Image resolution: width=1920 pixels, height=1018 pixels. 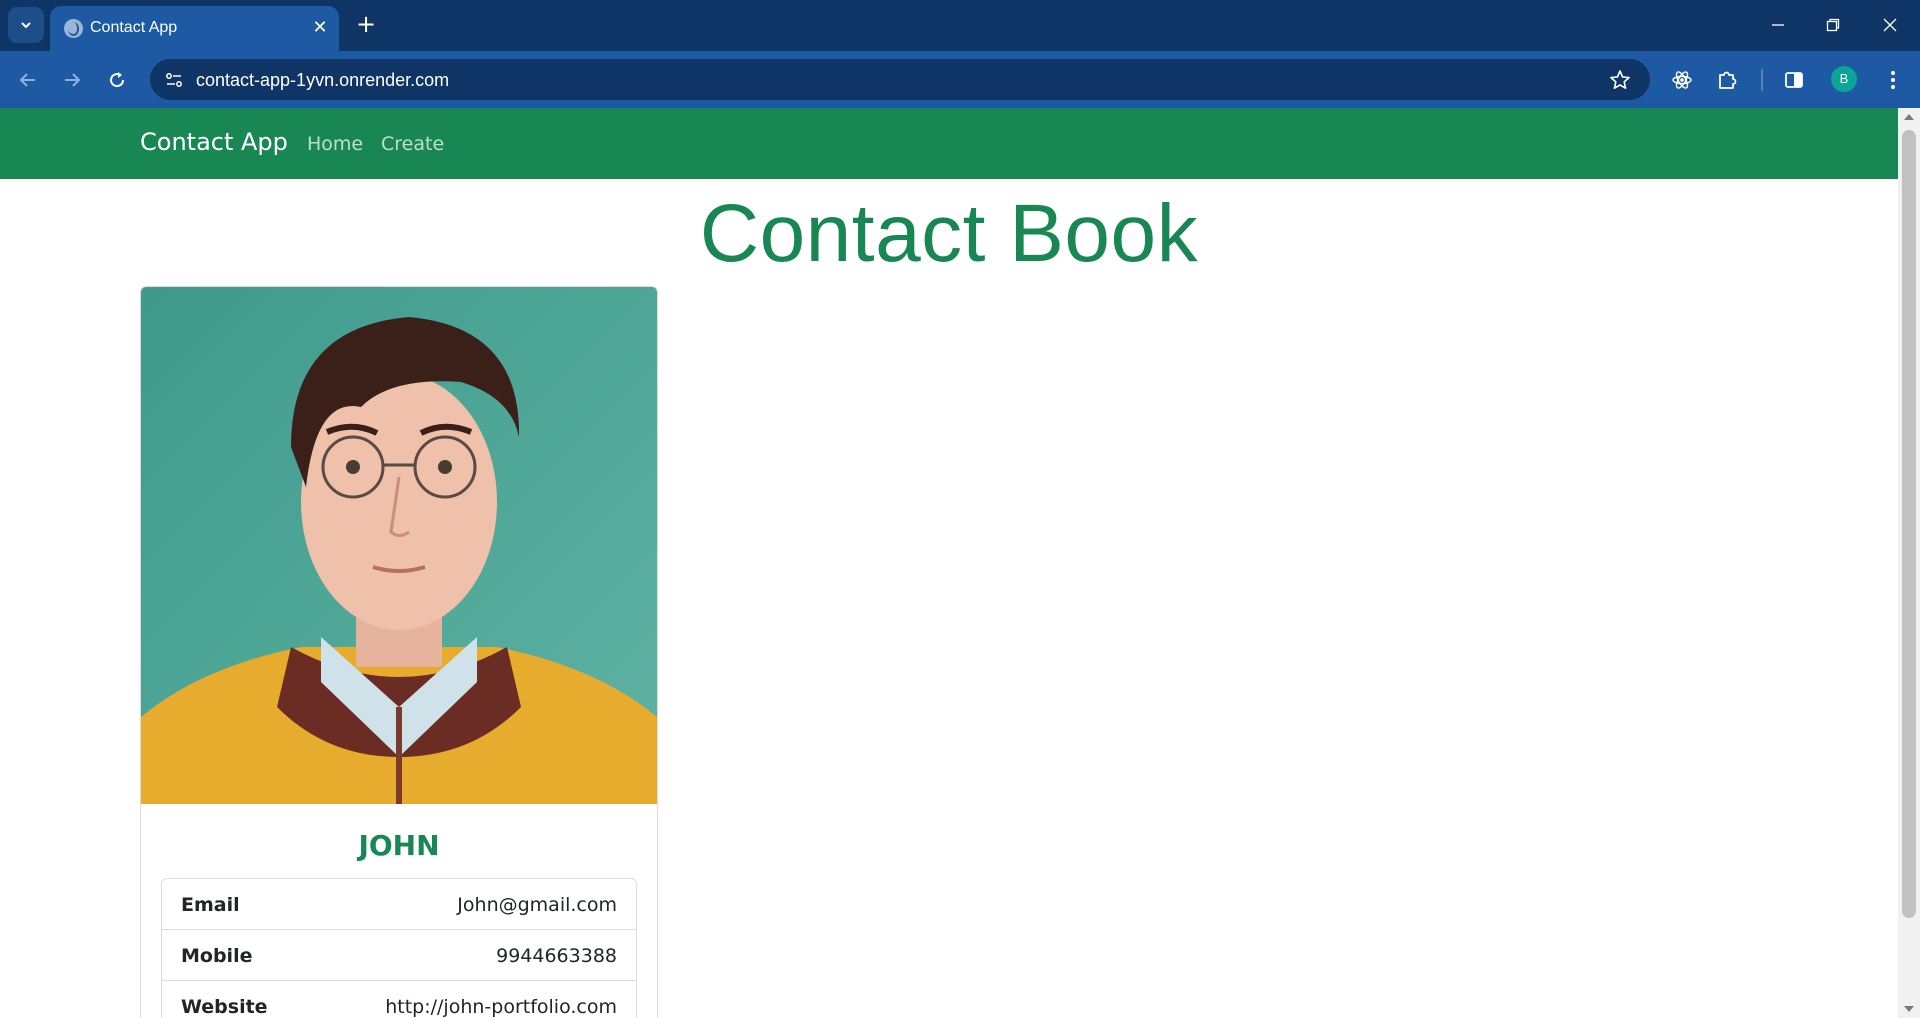 What do you see at coordinates (900, 79) in the screenshot?
I see `address-bar: contact-app-1yvn.onrender.com` at bounding box center [900, 79].